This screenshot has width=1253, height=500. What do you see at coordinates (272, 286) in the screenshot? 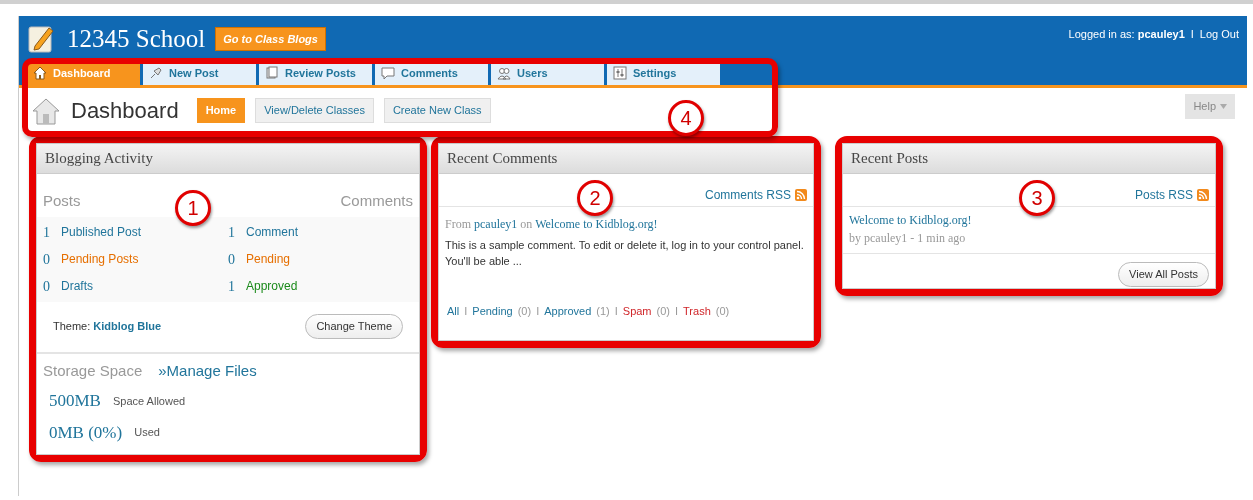
I see `stat-link: Approved` at bounding box center [272, 286].